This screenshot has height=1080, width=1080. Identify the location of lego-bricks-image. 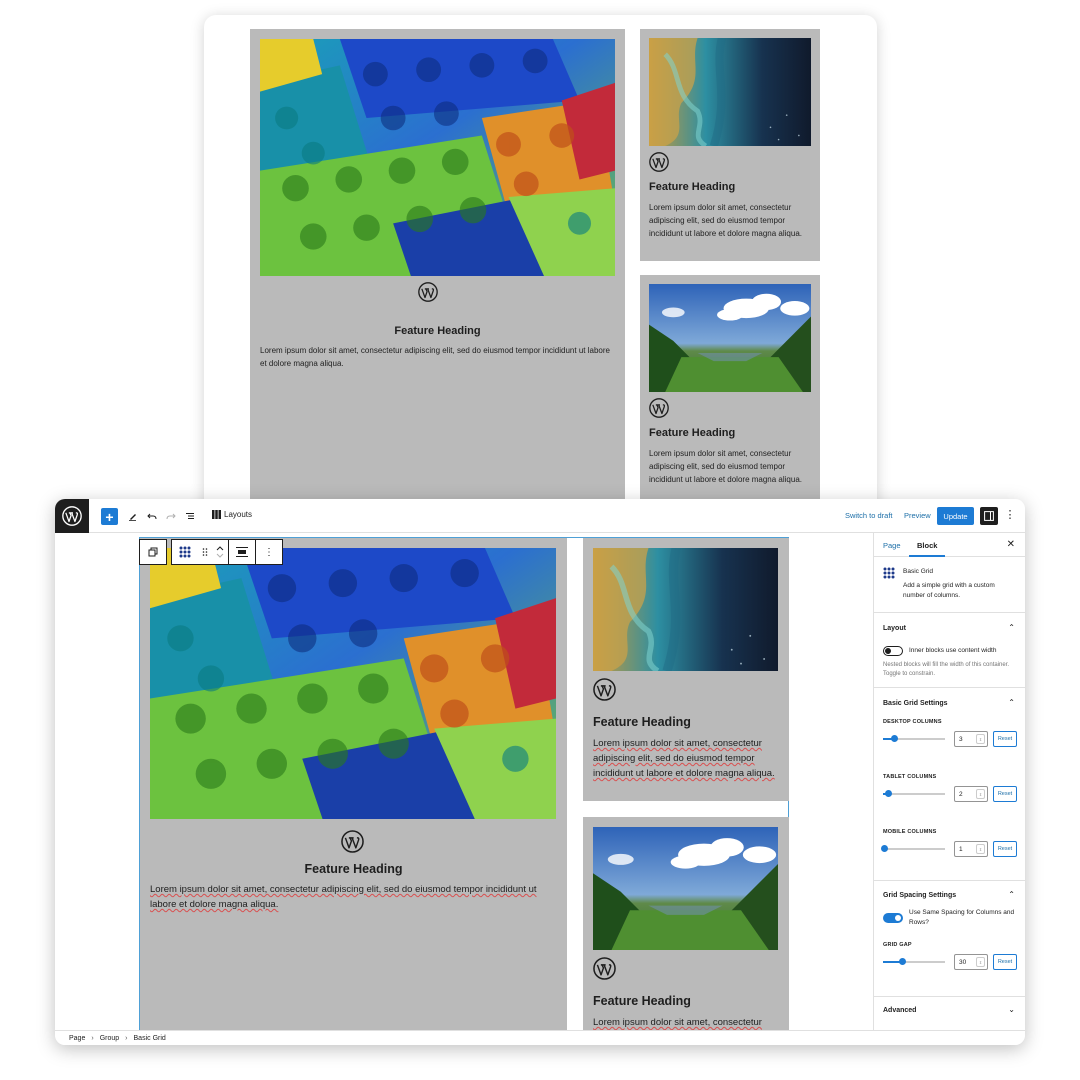
(353, 683).